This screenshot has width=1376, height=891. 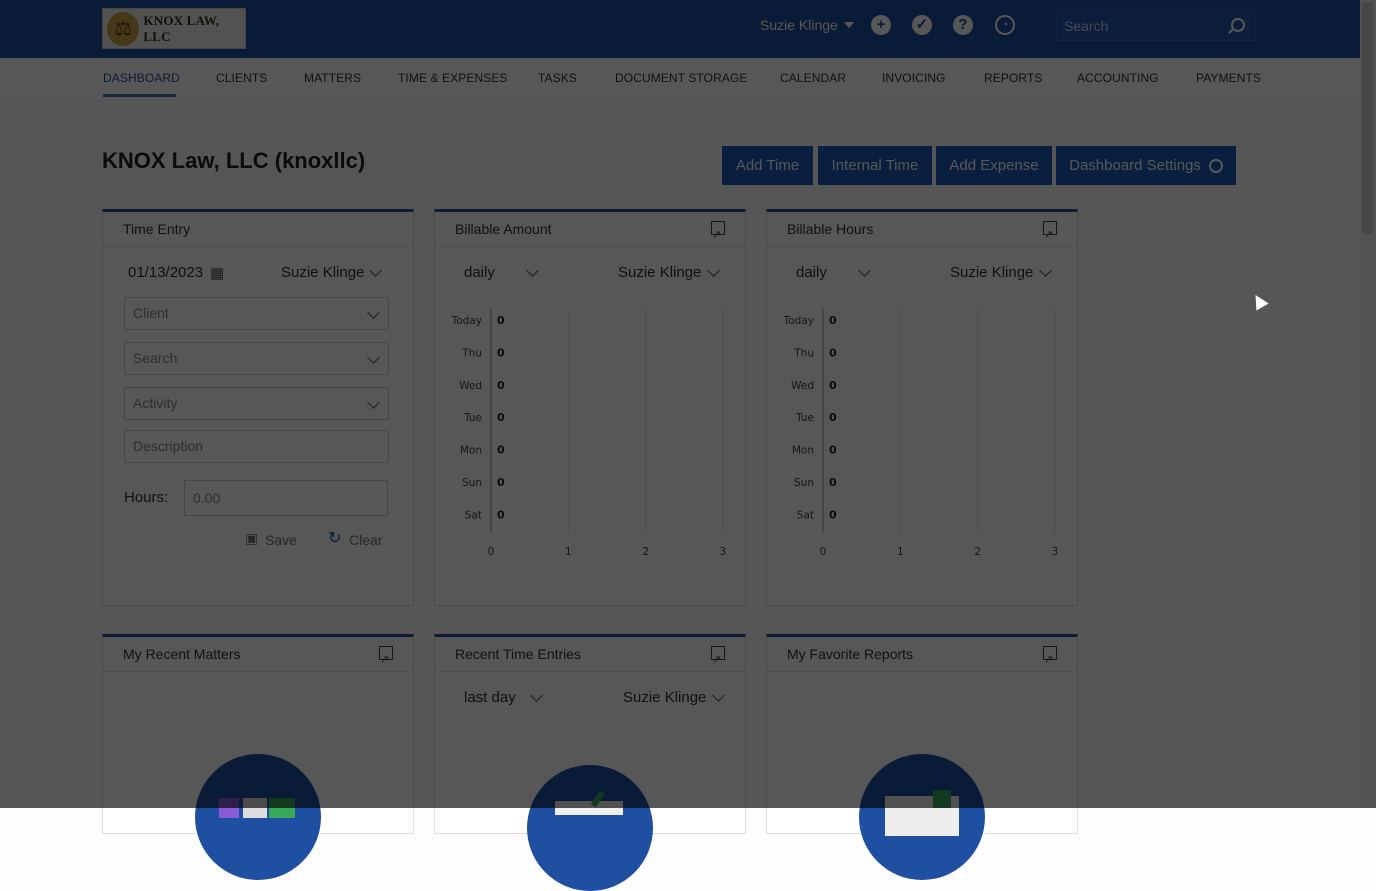 What do you see at coordinates (217, 273) in the screenshot?
I see `calendar-icon: ▦` at bounding box center [217, 273].